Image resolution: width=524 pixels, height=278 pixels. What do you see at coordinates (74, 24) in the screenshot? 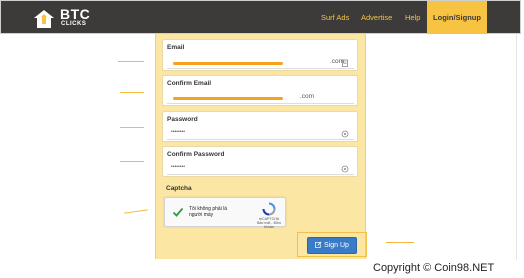
I see `logo-subtitle: CLICKS` at bounding box center [74, 24].